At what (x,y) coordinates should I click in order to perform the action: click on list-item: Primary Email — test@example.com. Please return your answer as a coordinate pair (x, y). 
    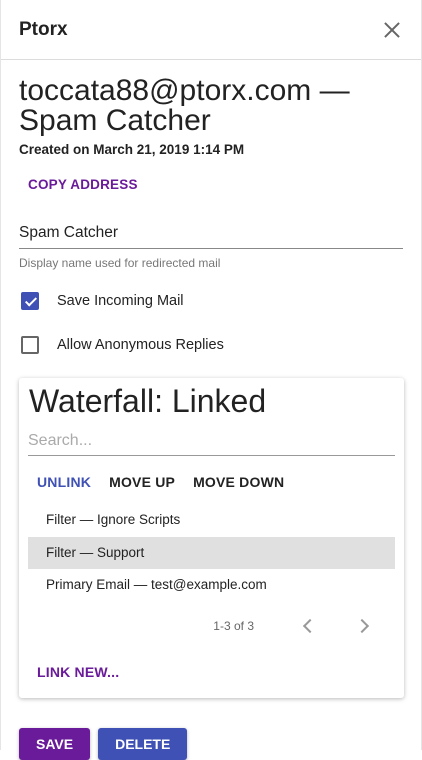
    Looking at the image, I should click on (211, 585).